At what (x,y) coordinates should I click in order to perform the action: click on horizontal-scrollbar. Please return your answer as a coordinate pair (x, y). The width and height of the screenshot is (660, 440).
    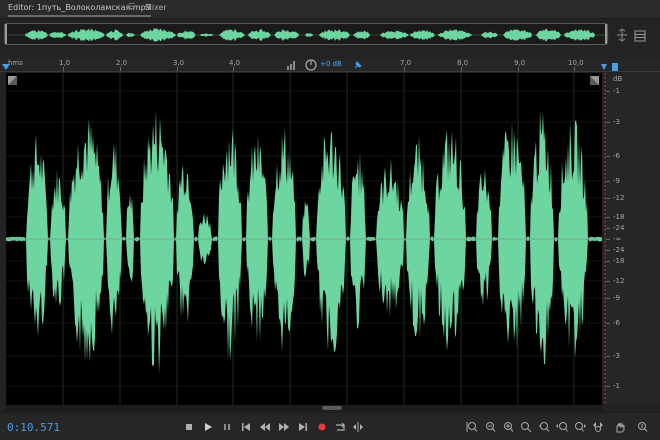
    Looking at the image, I should click on (304, 408).